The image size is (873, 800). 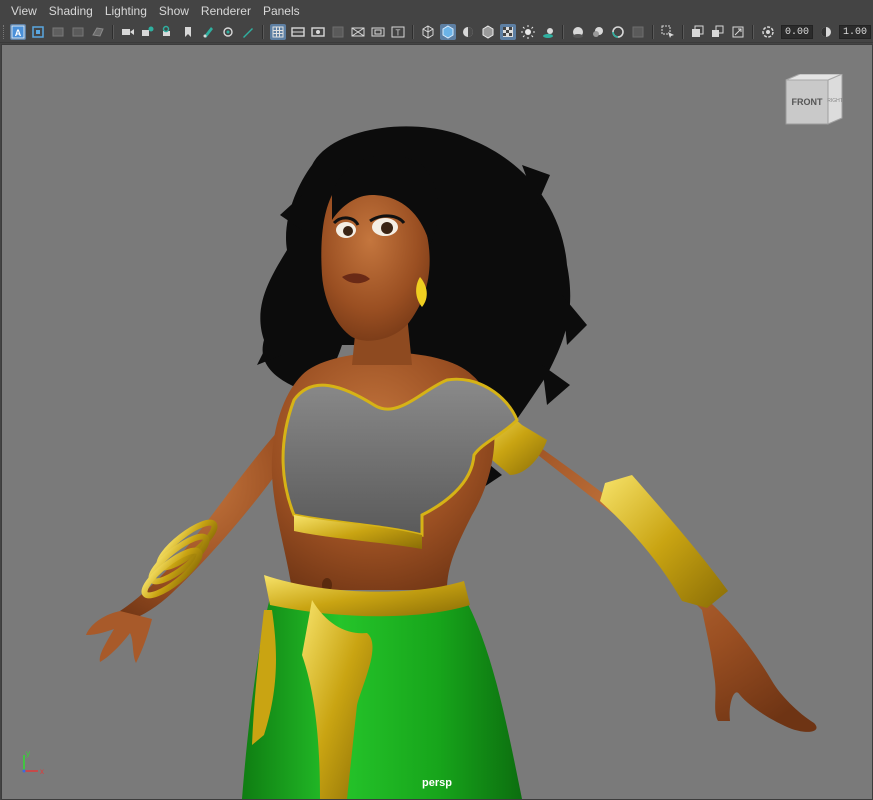 I want to click on menu-show: Show, so click(x=174, y=11).